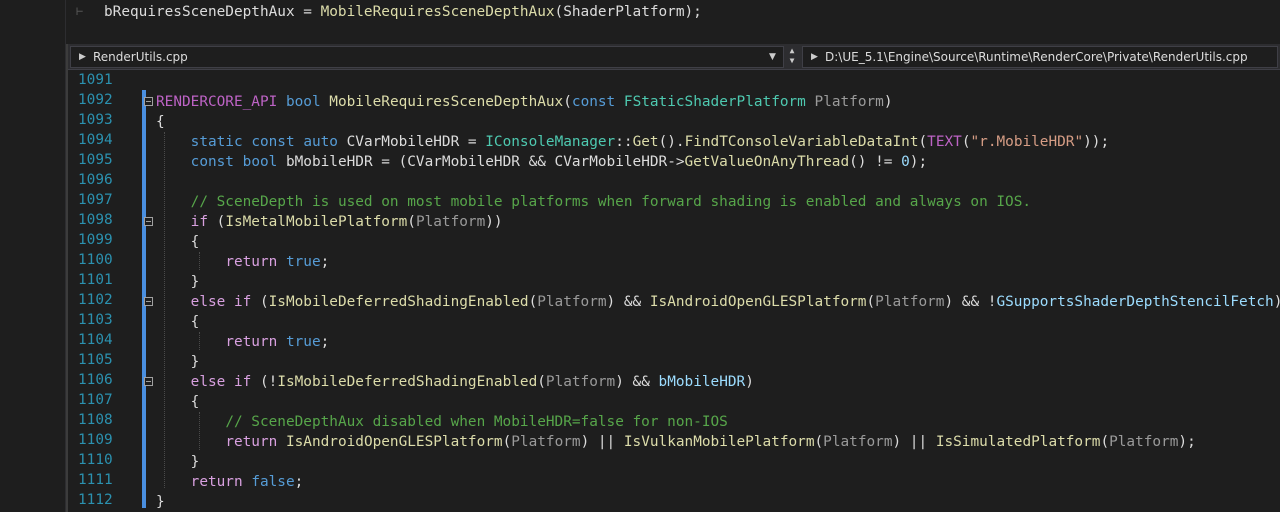 The height and width of the screenshot is (512, 1280). What do you see at coordinates (95, 140) in the screenshot?
I see `line-number: 1094` at bounding box center [95, 140].